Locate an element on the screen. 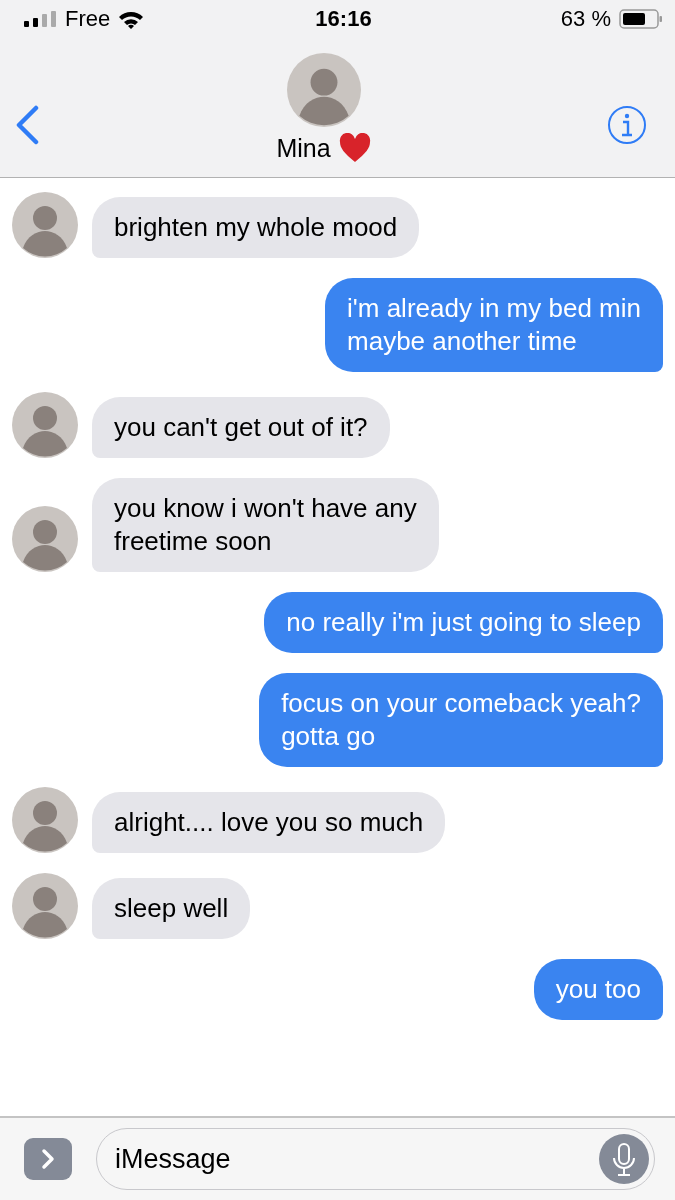 This screenshot has height=1200, width=675. clock-time: 16:16 is located at coordinates (343, 19).